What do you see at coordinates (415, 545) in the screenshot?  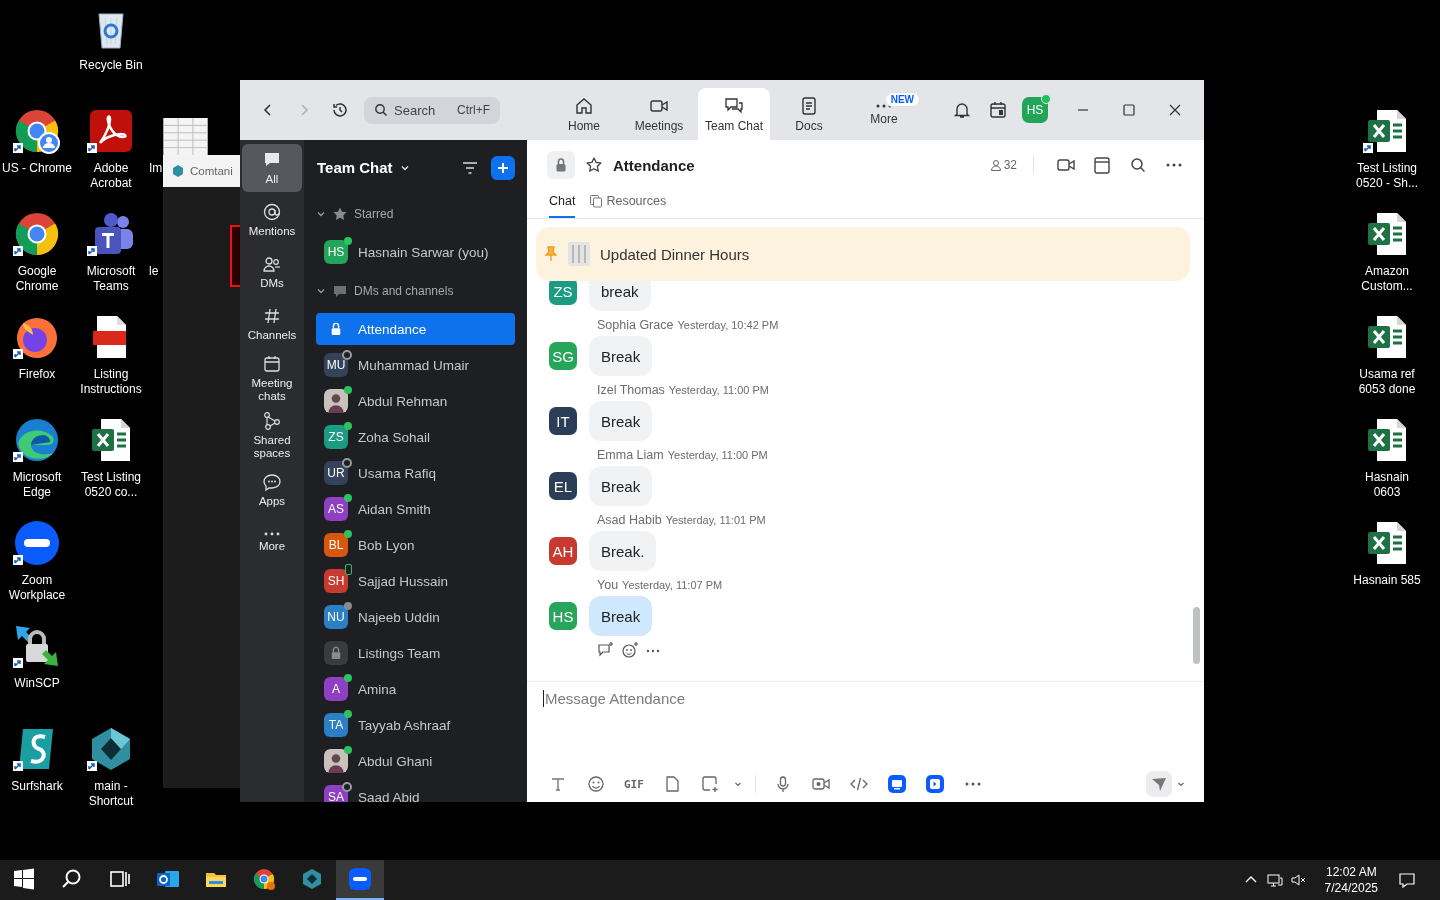 I see `chat-list-item: BL Bob Lyon` at bounding box center [415, 545].